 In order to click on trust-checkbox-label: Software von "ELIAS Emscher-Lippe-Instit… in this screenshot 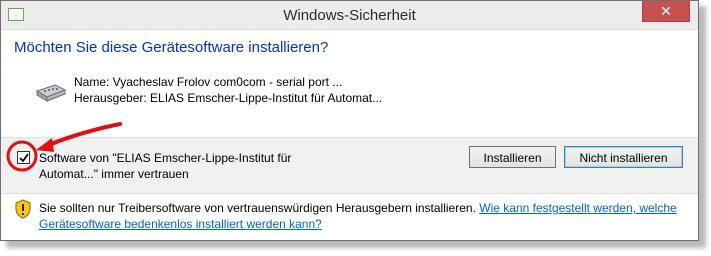, I will do `click(189, 166)`.